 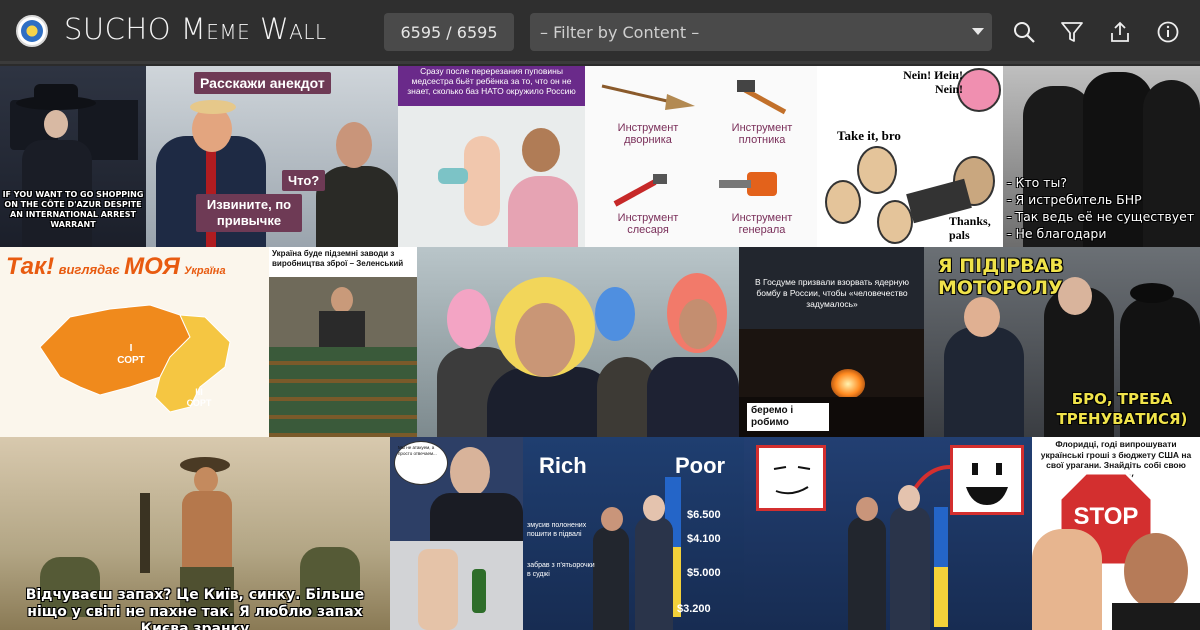 What do you see at coordinates (561, 570) in the screenshot?
I see `meme-note: забрав з п'ятьорочки в суджі` at bounding box center [561, 570].